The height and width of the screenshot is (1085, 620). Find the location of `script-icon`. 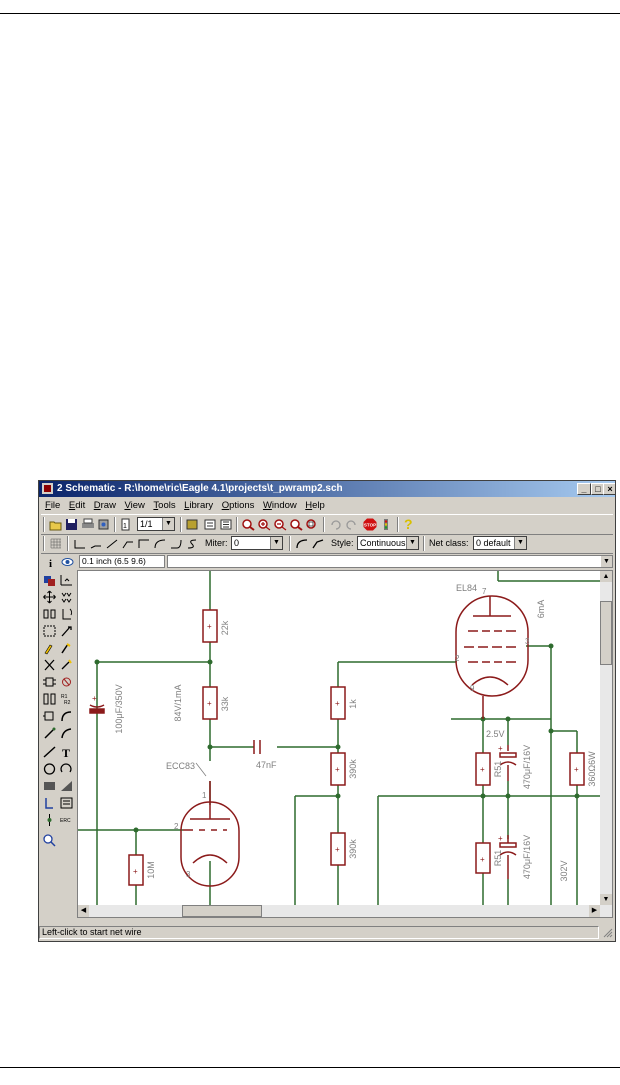

script-icon is located at coordinates (210, 524).